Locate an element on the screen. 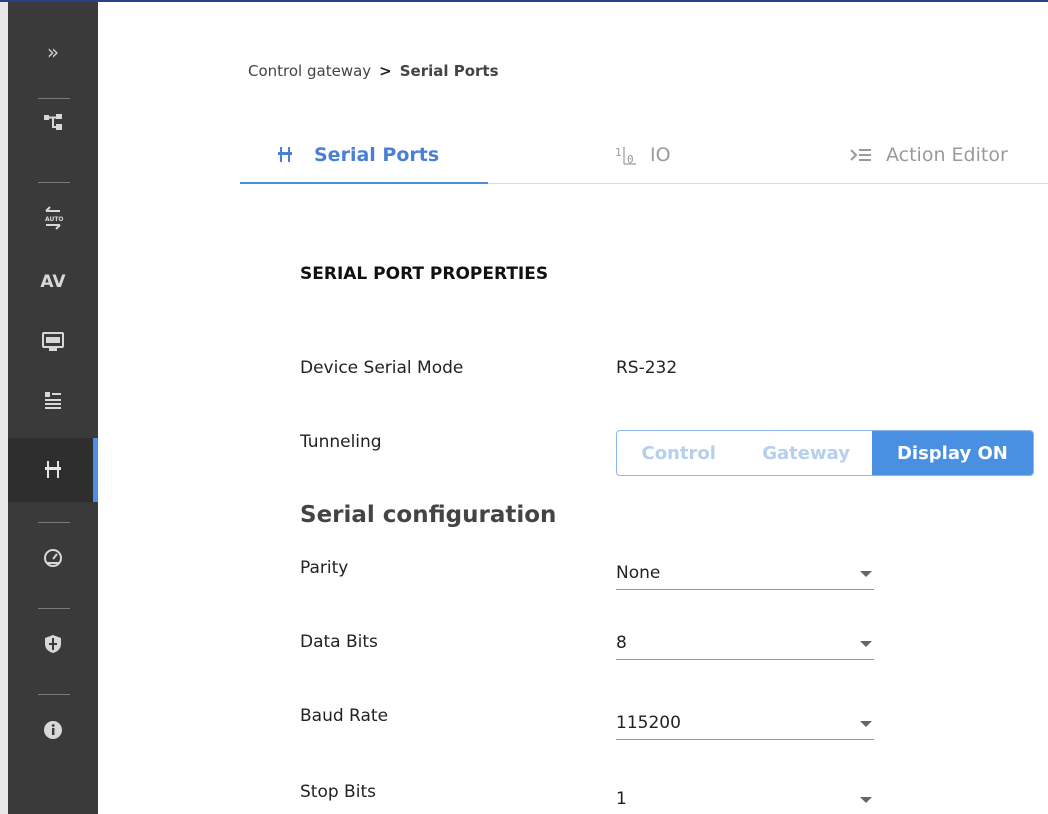 The width and height of the screenshot is (1048, 814). data-bits-value: 8 is located at coordinates (621, 643).